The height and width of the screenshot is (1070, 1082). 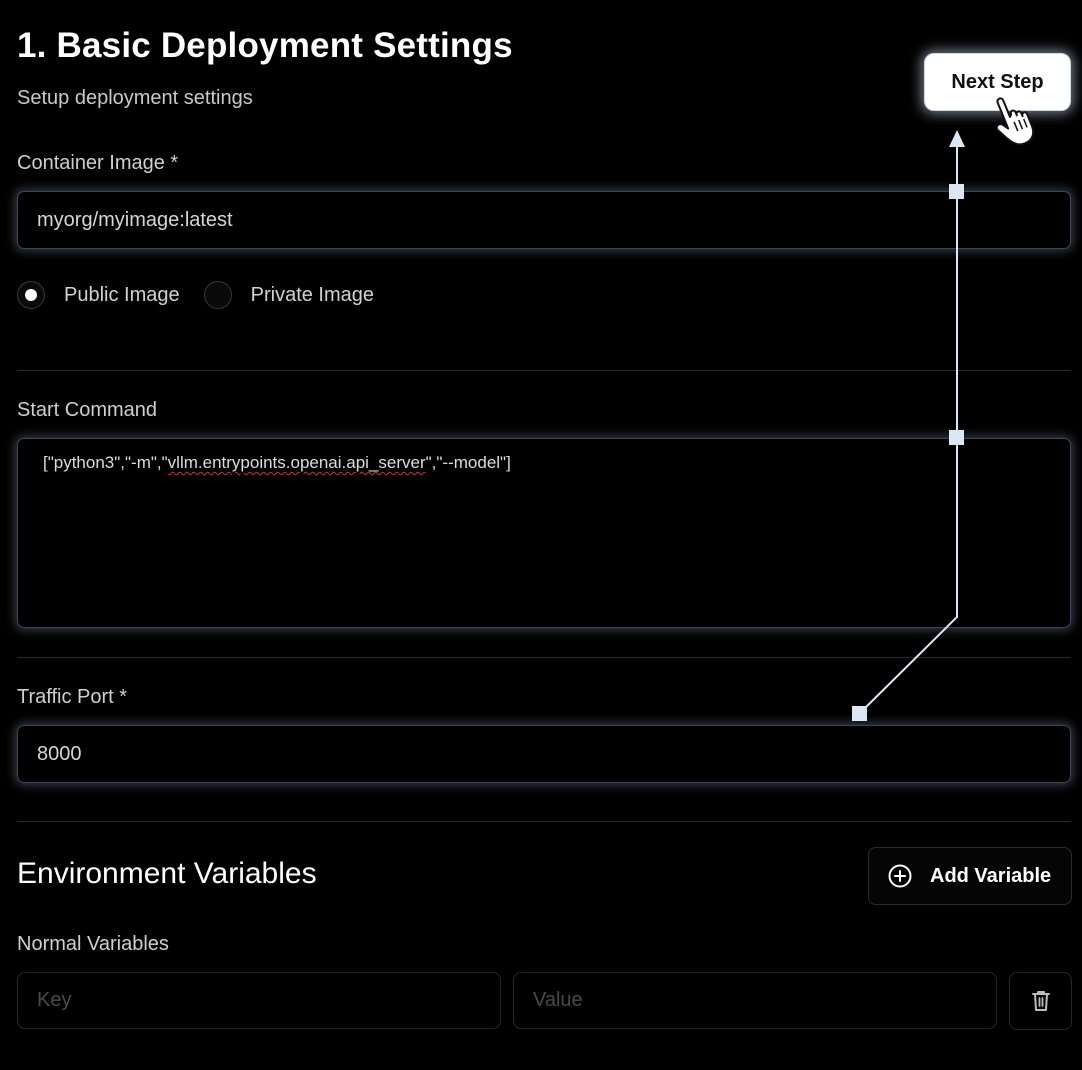 What do you see at coordinates (957, 138) in the screenshot?
I see `arrow-head-icon` at bounding box center [957, 138].